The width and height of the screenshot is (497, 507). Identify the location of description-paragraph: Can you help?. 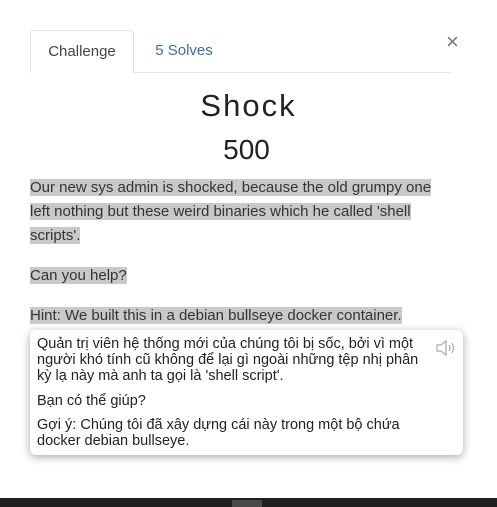
(240, 276).